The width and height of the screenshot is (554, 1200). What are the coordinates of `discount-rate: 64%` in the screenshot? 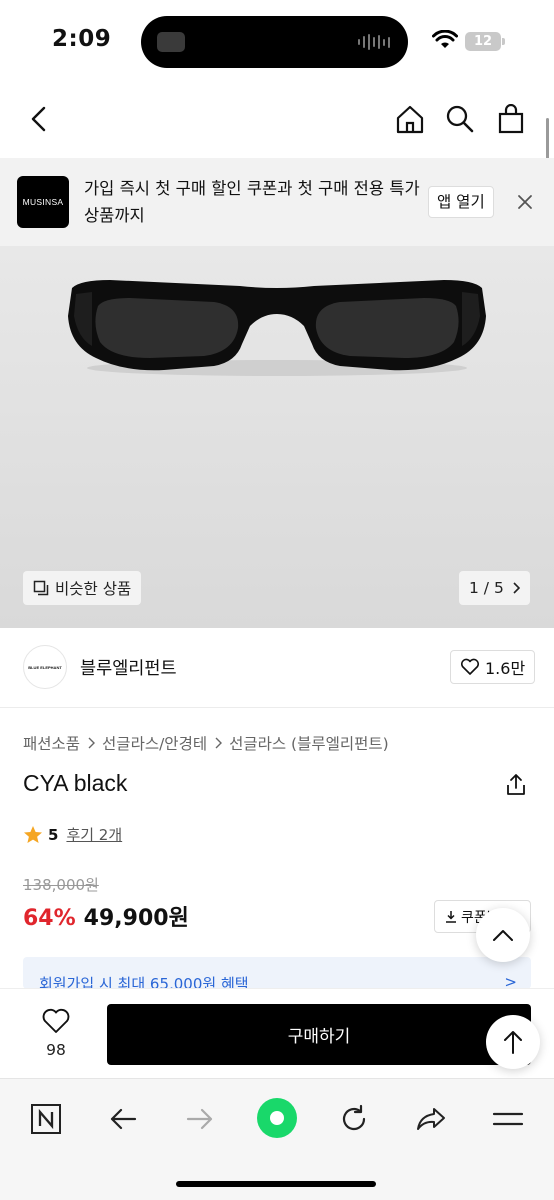 It's located at (49, 918).